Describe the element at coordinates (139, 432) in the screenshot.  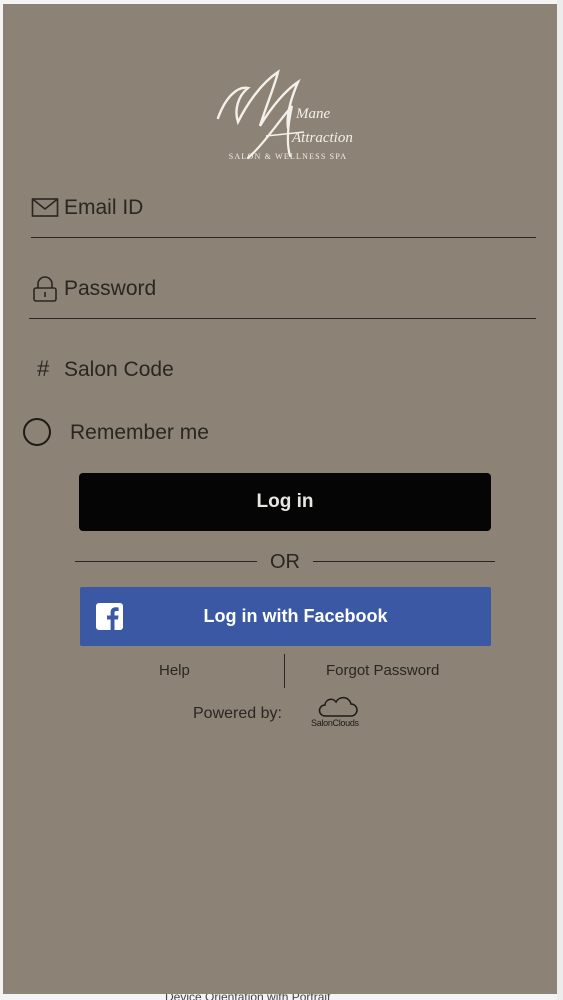
I see `remember-me-label: Remember me` at that location.